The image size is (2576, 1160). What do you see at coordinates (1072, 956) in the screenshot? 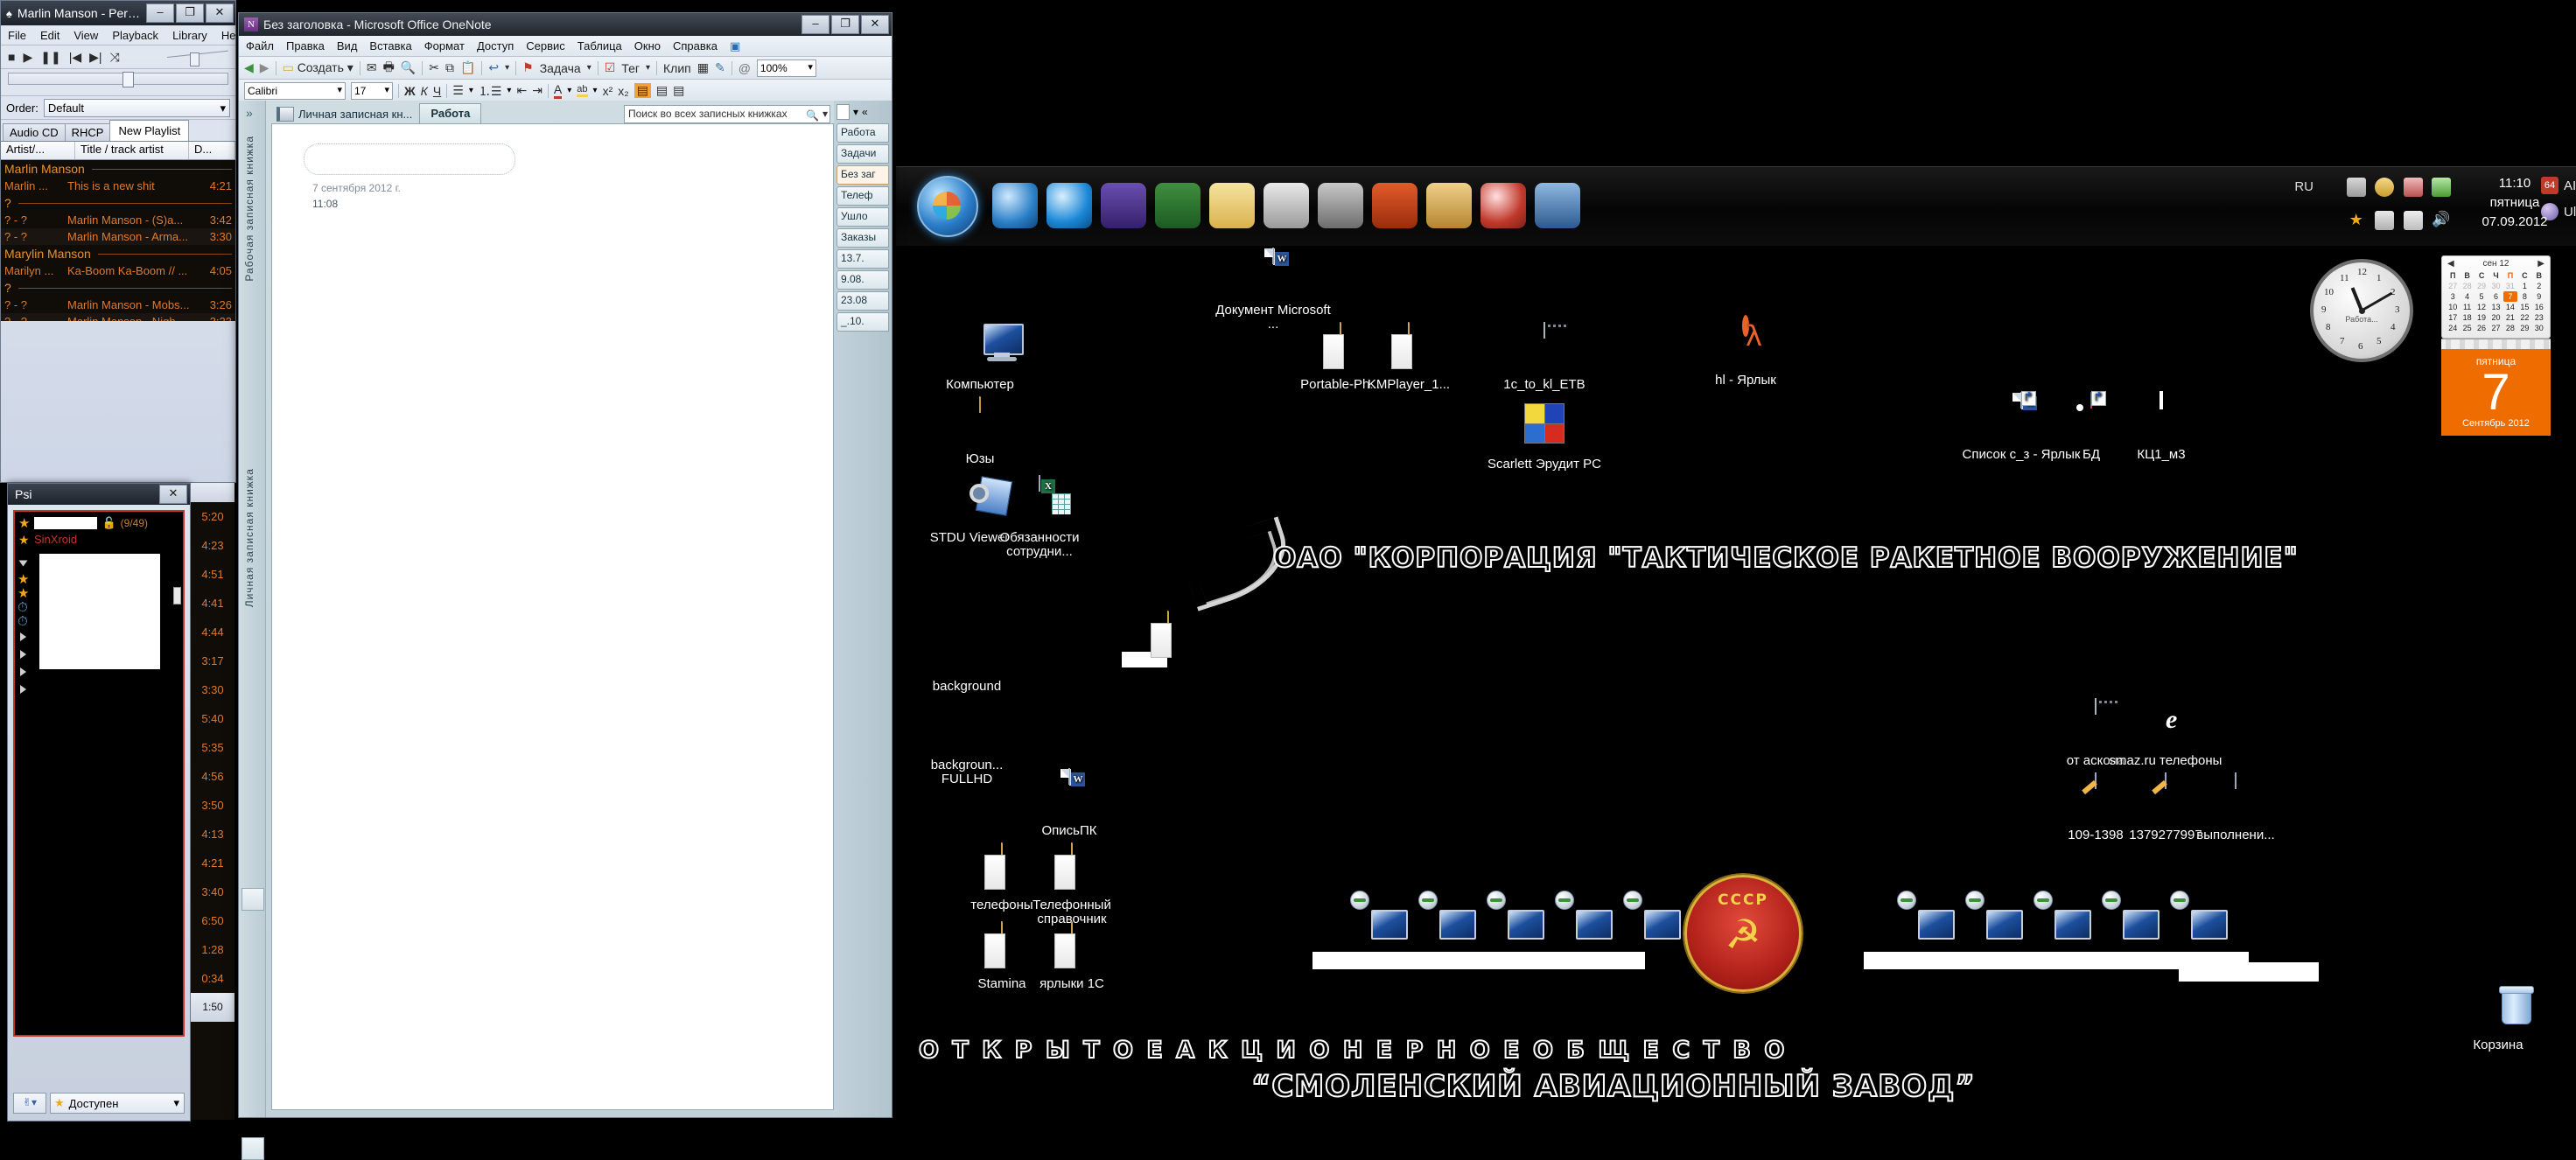
I see `desktop-icon-yarlyki-1c: ярлыки 1С` at bounding box center [1072, 956].